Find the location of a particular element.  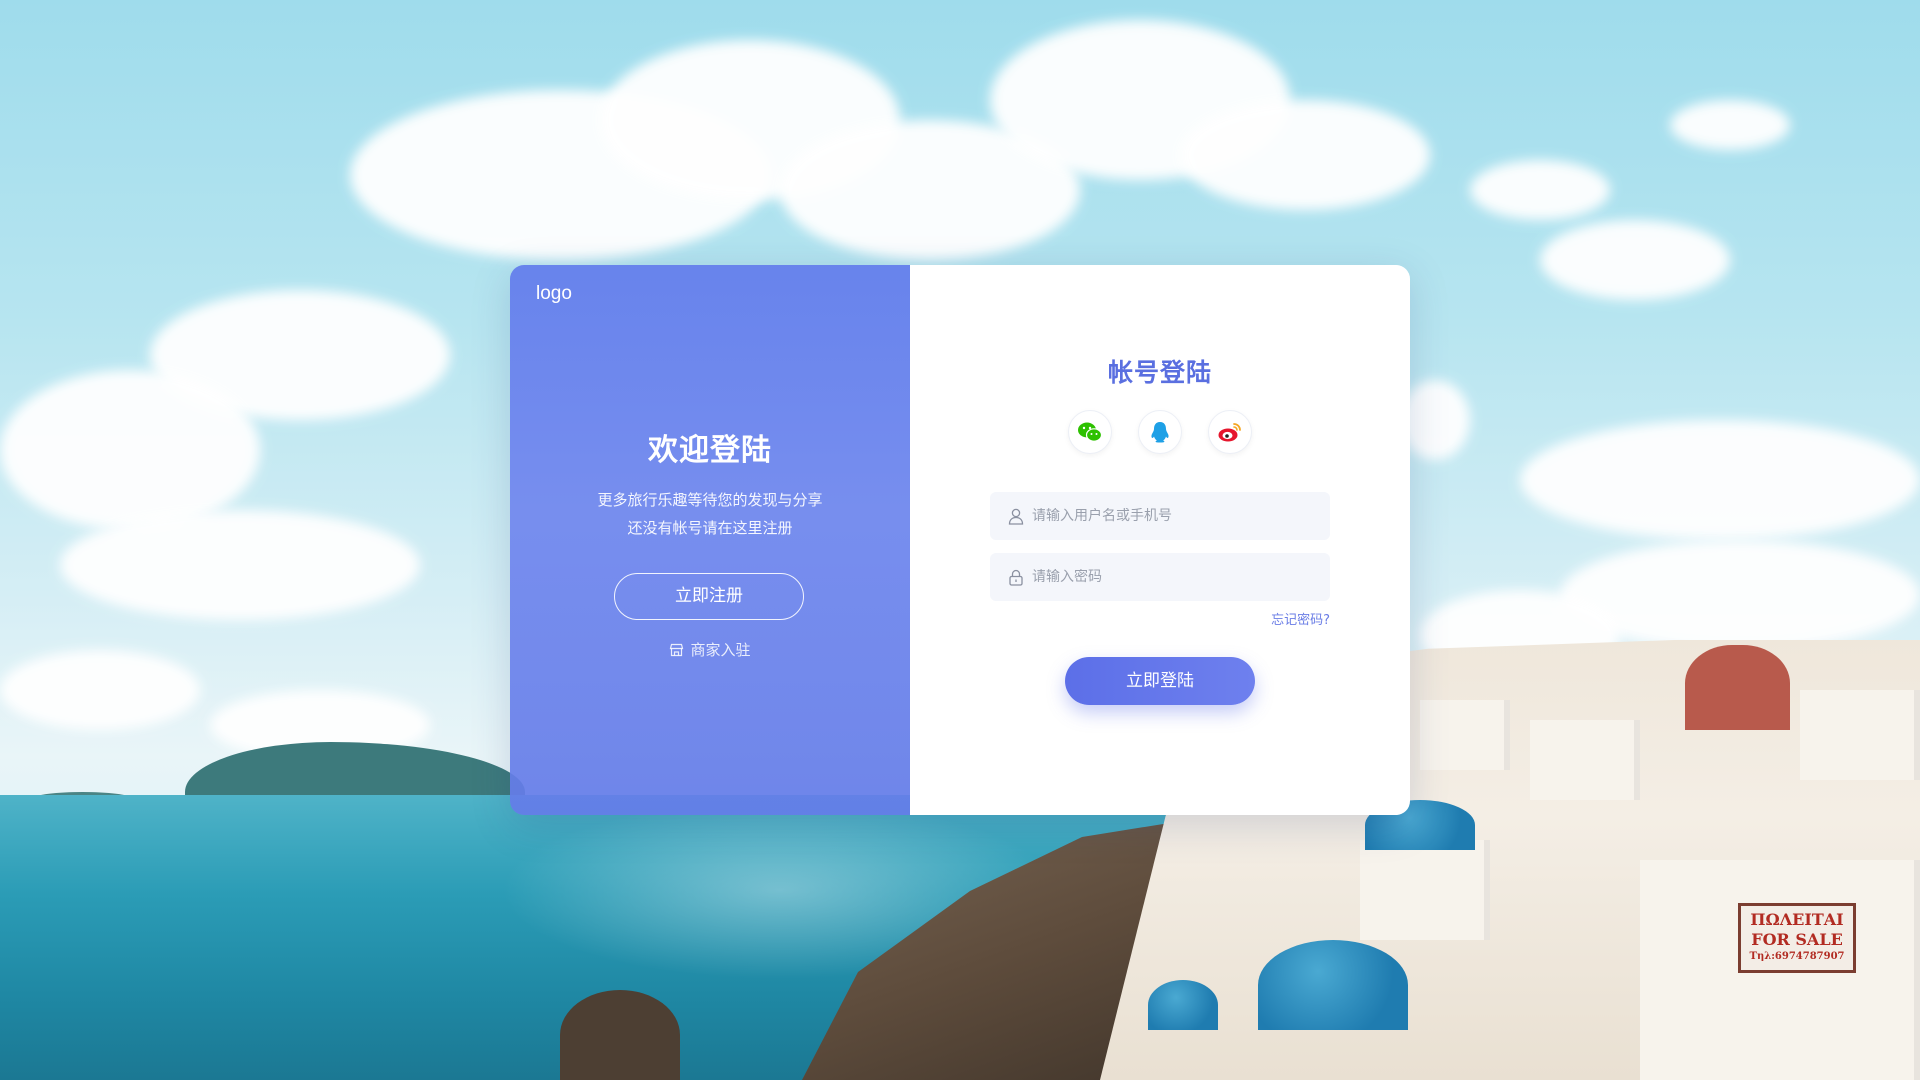

subtitle-line: 还没有帐号请在这里注册 is located at coordinates (710, 528).